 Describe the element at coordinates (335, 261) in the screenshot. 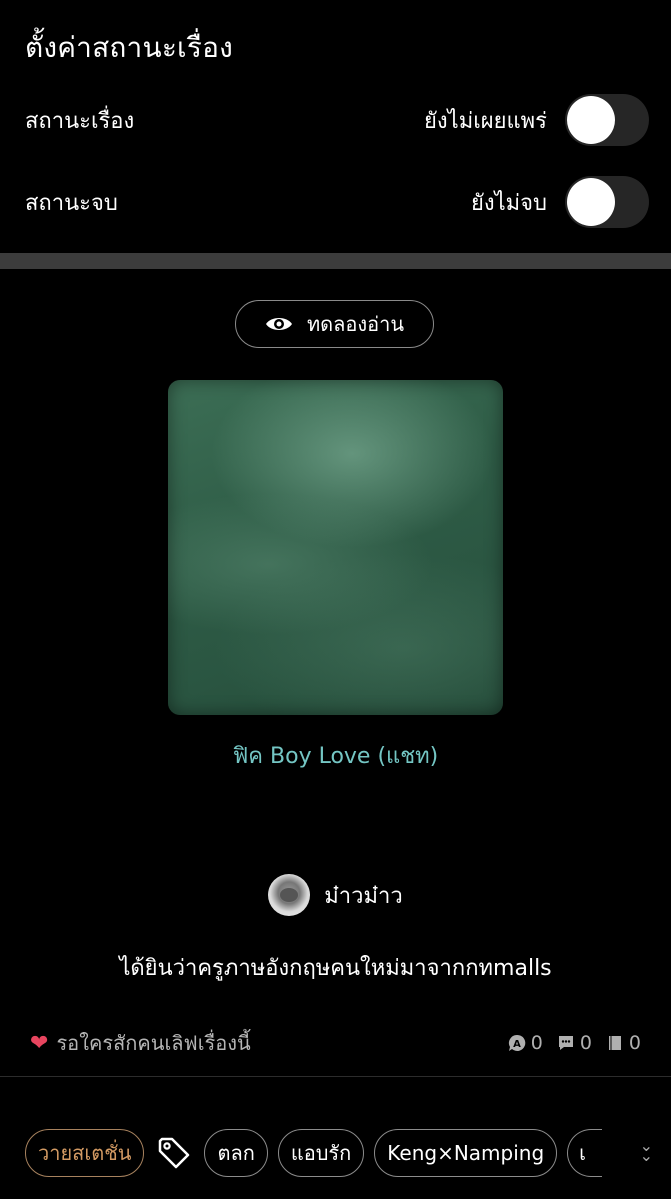

I see `section-divider` at that location.